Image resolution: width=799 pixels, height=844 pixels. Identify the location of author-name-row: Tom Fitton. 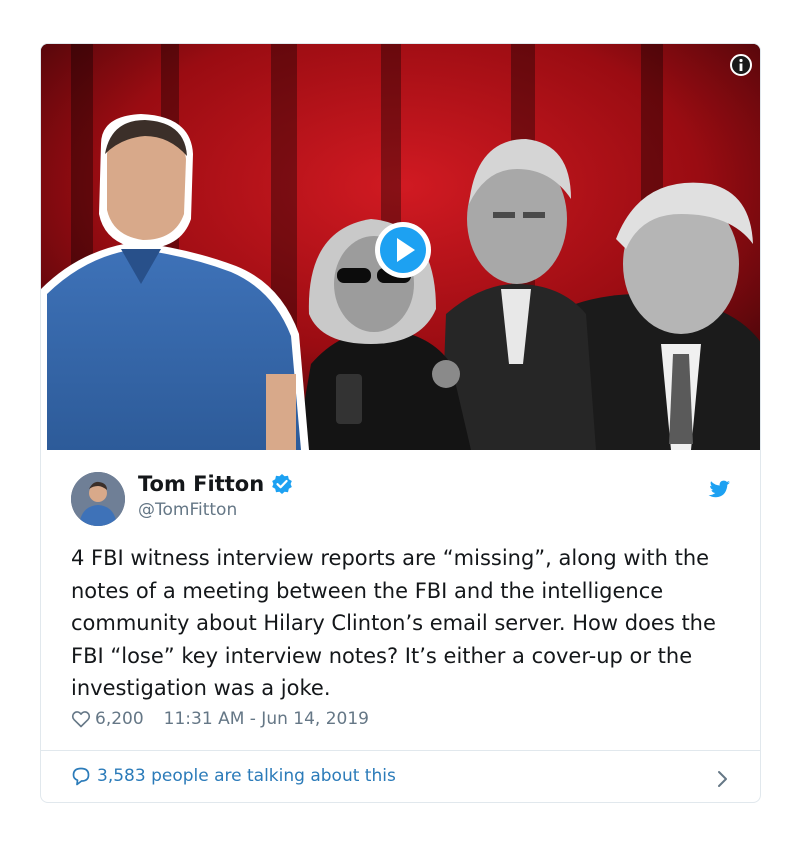
(215, 484).